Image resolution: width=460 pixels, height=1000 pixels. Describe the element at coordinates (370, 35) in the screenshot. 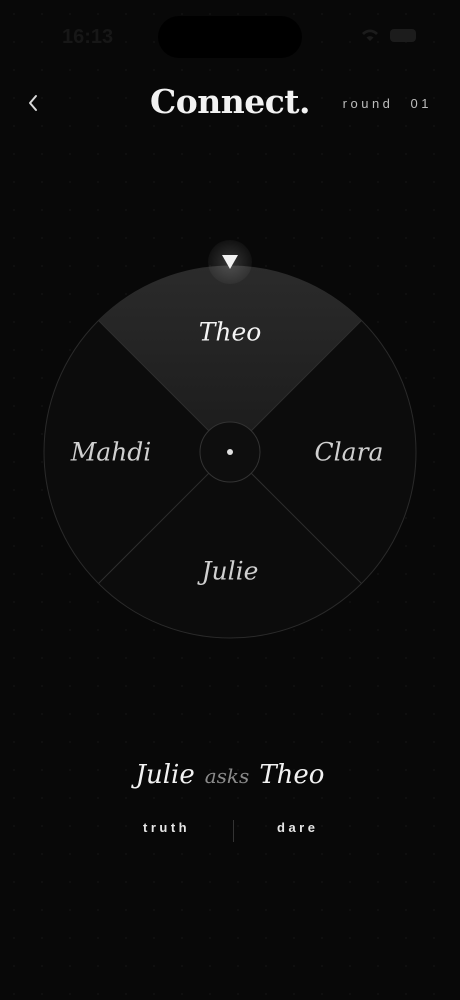

I see `wifi-icon` at that location.